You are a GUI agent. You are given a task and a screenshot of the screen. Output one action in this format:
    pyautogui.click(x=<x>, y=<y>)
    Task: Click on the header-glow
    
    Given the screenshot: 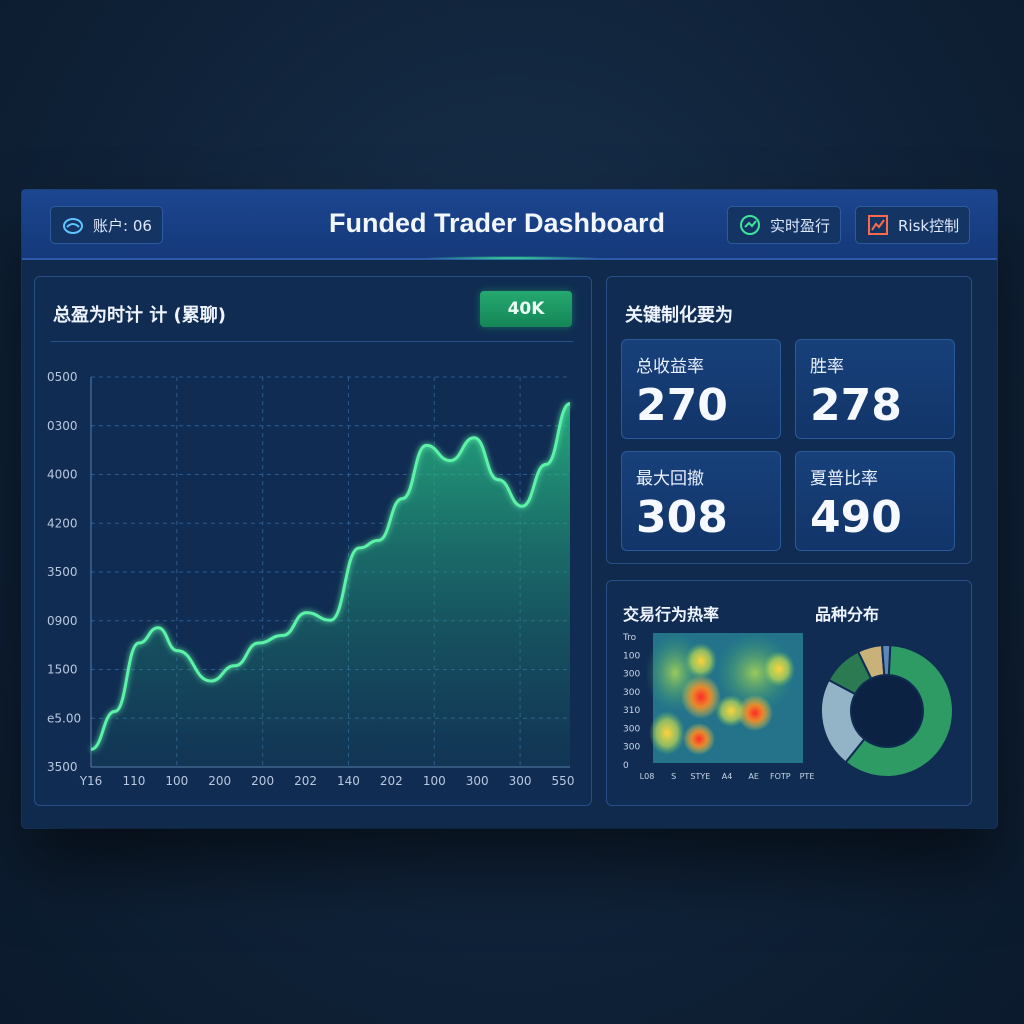 What is the action you would take?
    pyautogui.click(x=512, y=258)
    